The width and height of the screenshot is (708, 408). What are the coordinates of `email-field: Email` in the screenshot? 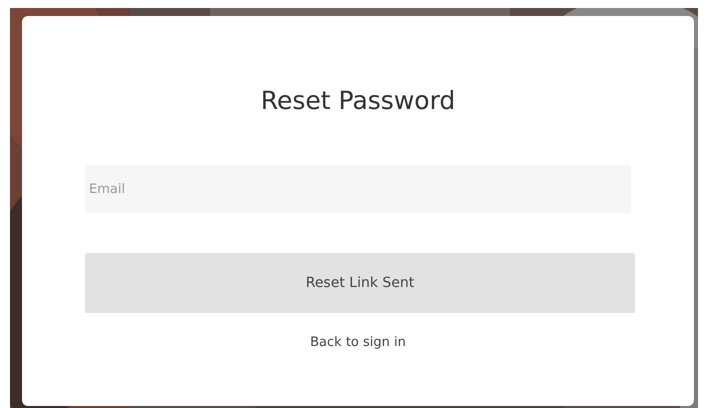 It's located at (358, 189).